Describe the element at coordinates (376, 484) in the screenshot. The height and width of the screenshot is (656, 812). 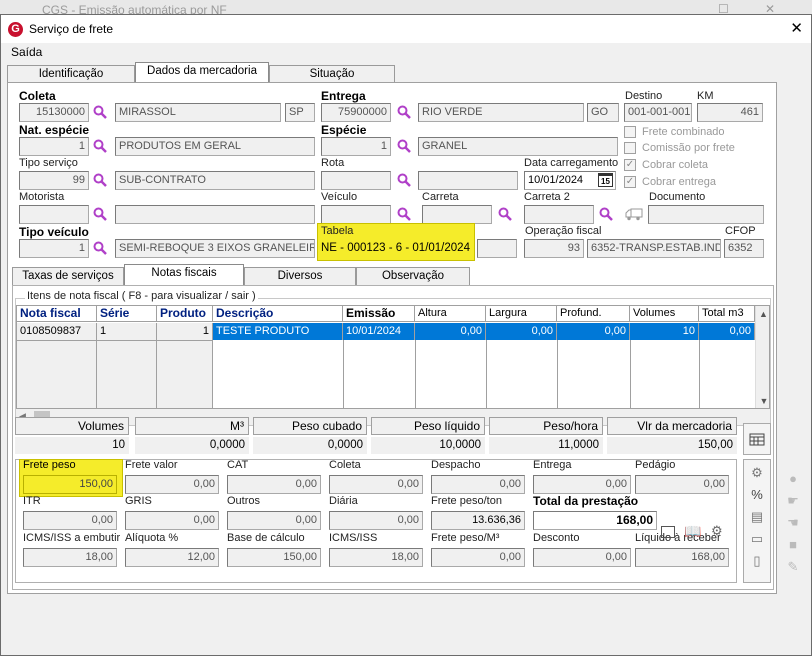
I see `coleta-valor-field: 0,00` at that location.